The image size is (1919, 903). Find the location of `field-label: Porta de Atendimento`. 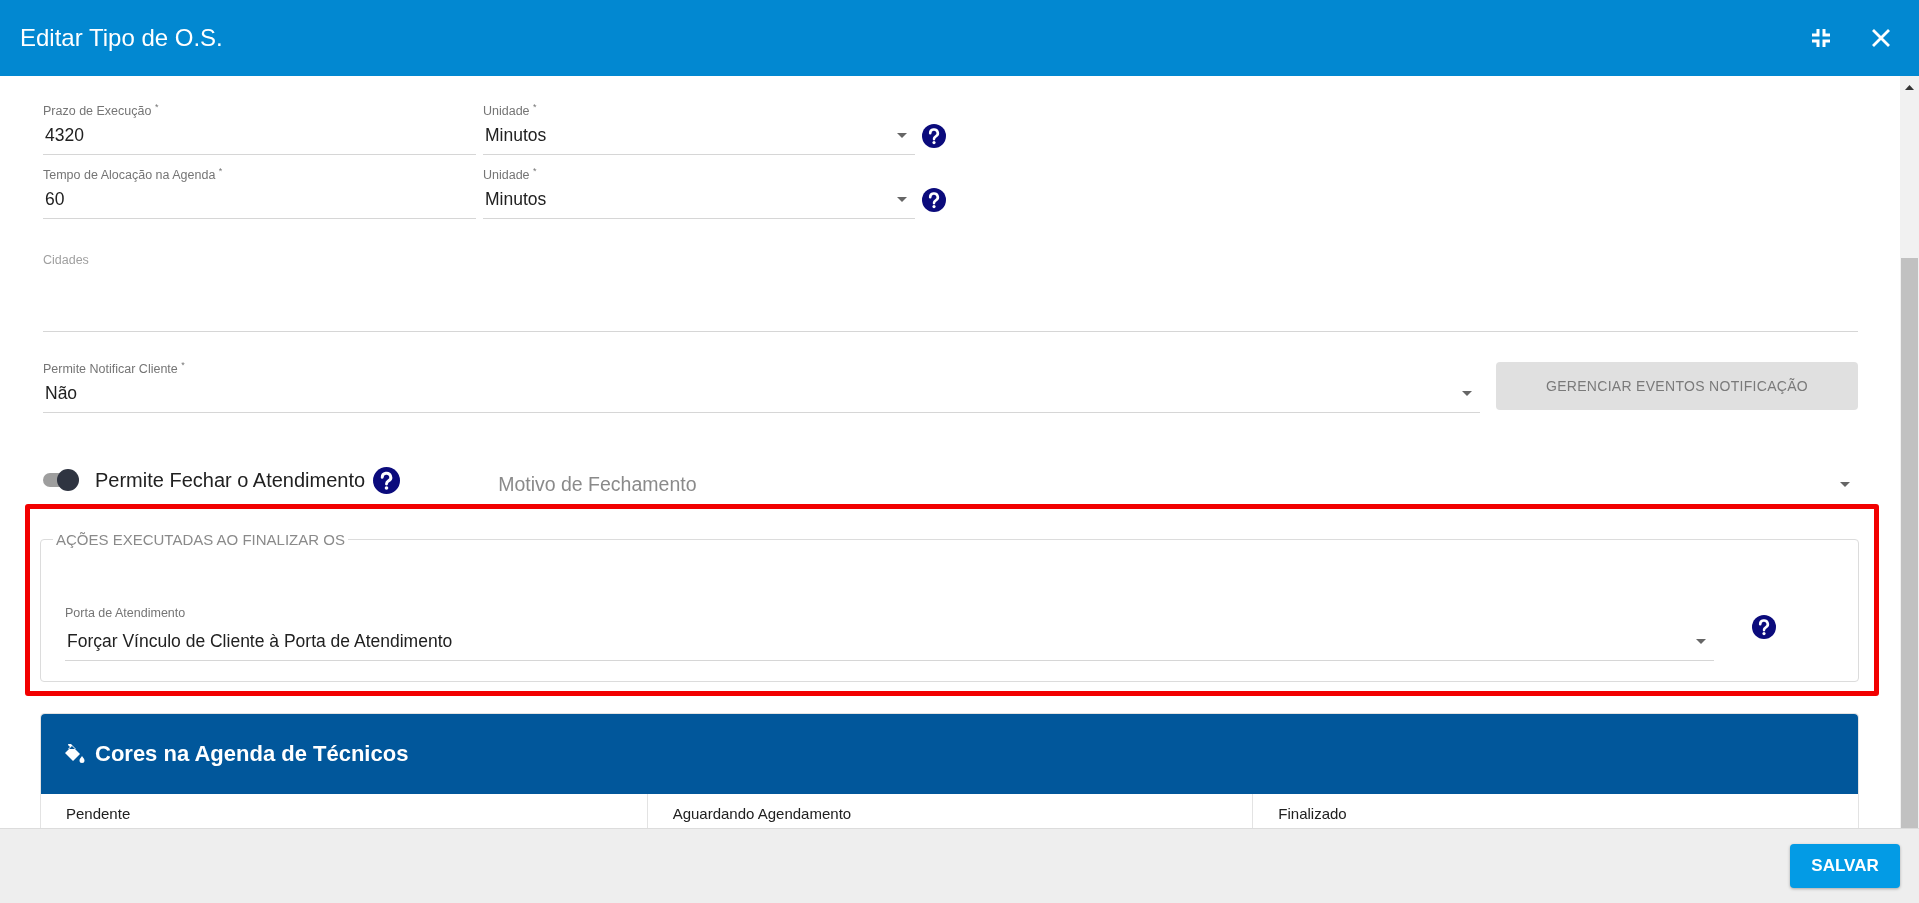

field-label: Porta de Atendimento is located at coordinates (126, 613).